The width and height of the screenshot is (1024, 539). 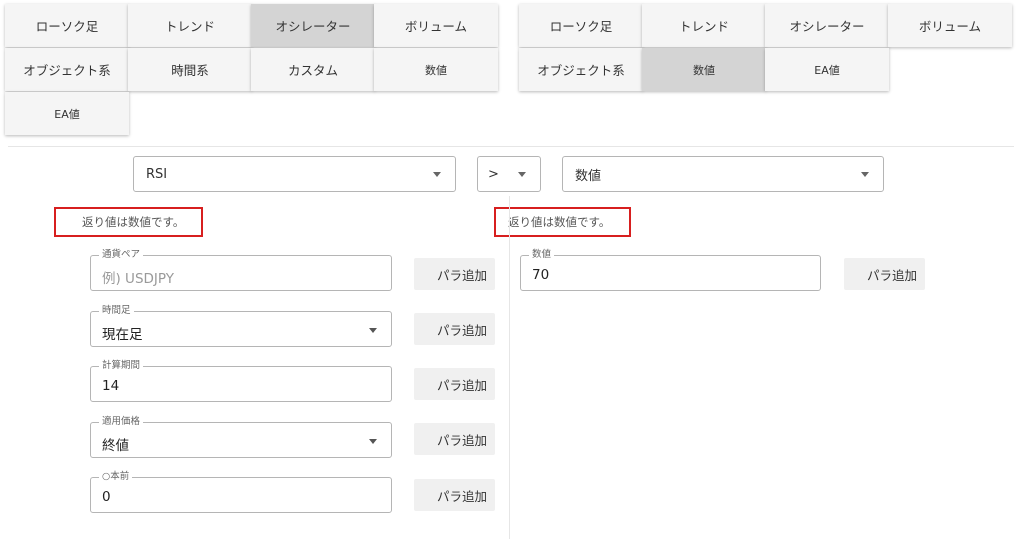 I want to click on number-value-value: 70, so click(x=541, y=275).